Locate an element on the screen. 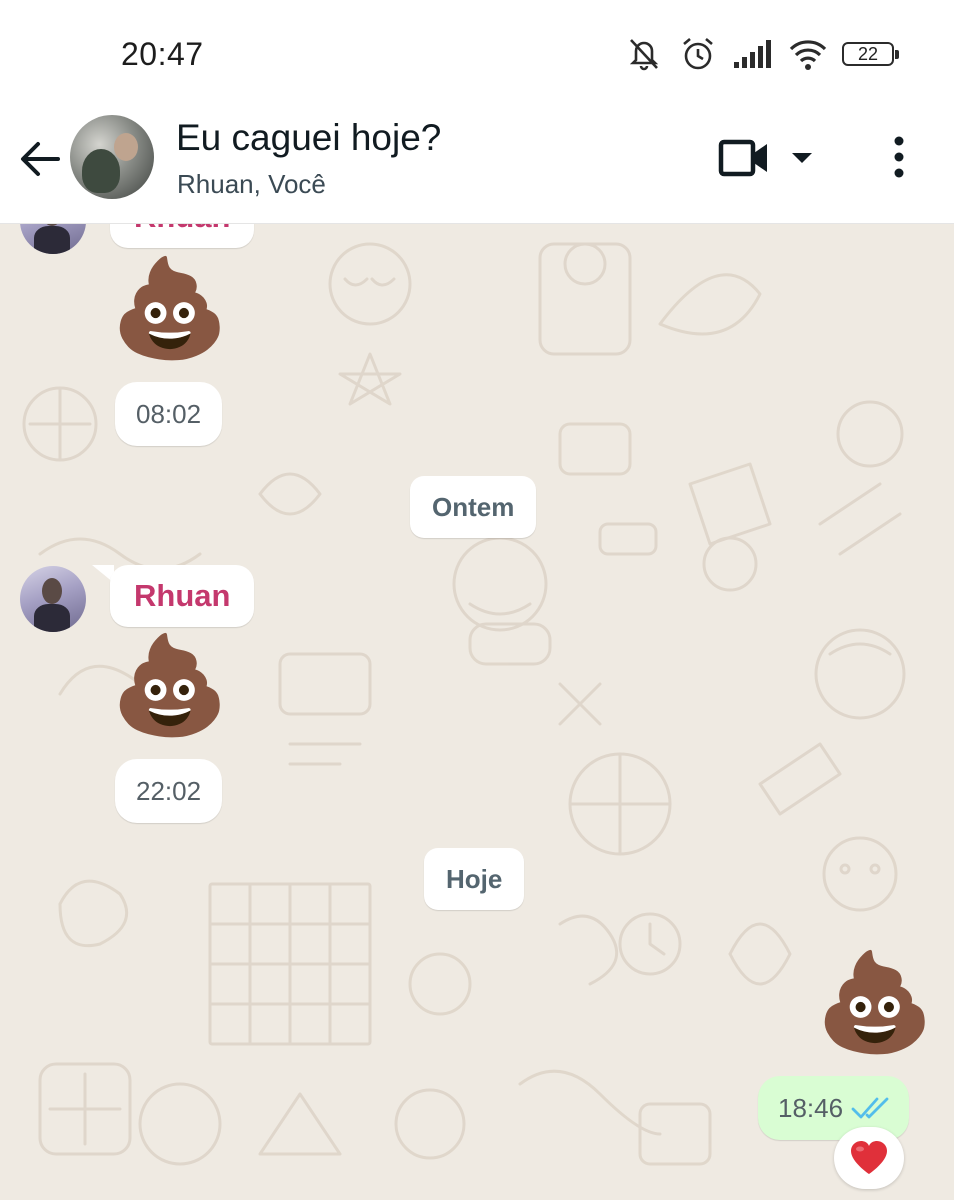  battery-icon: 22 is located at coordinates (870, 54).